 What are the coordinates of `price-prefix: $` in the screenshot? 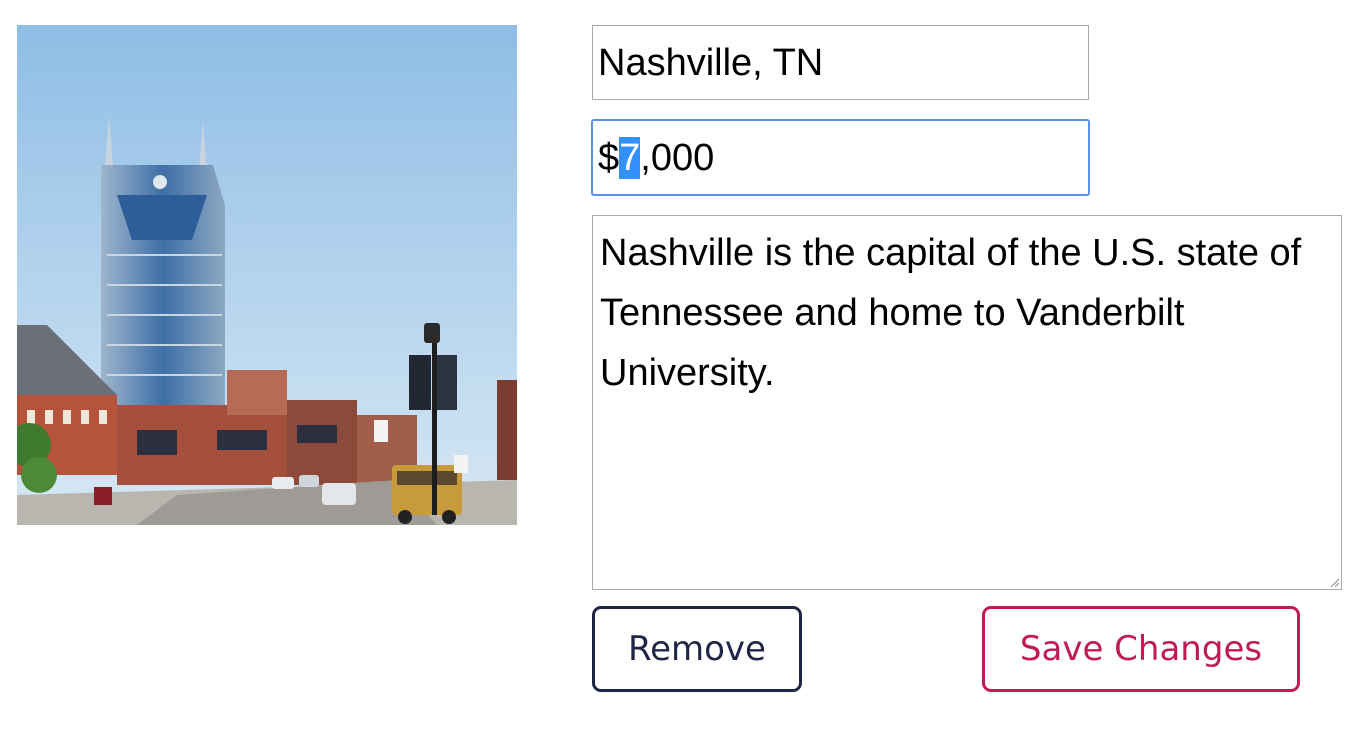 It's located at (609, 158).